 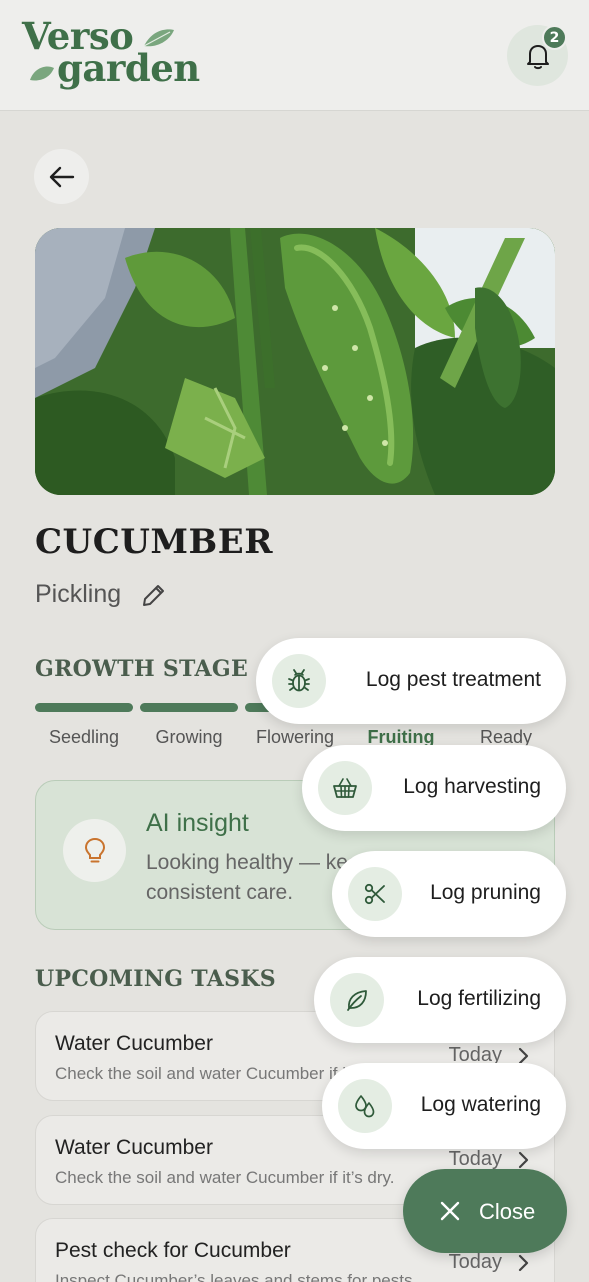 I want to click on app-header: Verso garden 2, so click(x=294, y=55).